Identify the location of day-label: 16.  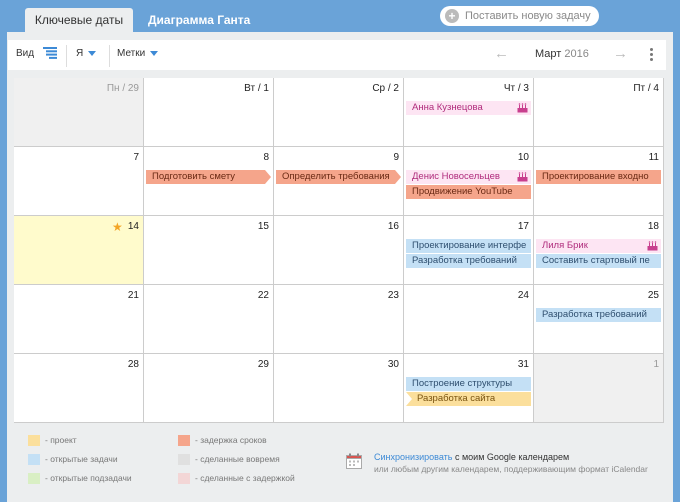
(393, 226).